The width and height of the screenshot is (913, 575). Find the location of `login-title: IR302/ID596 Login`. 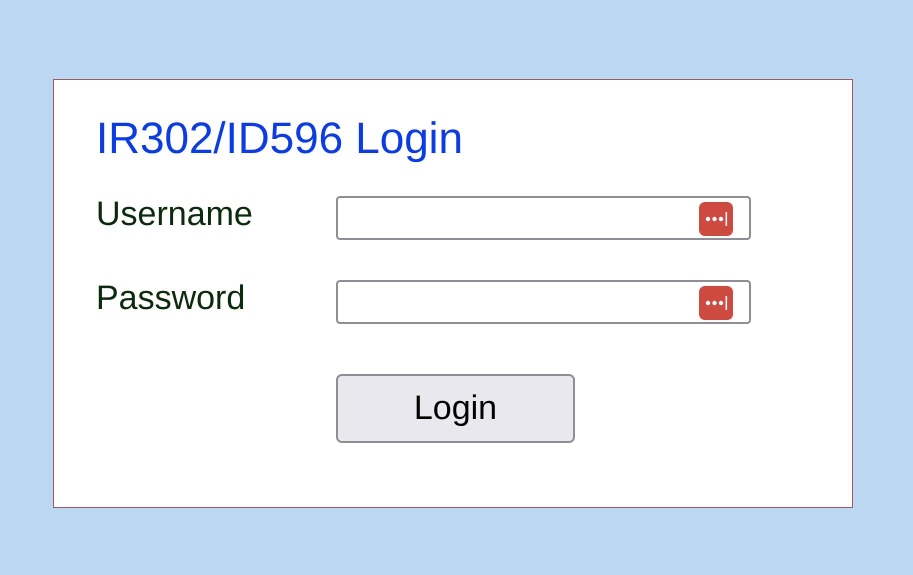

login-title: IR302/ID596 Login is located at coordinates (280, 139).